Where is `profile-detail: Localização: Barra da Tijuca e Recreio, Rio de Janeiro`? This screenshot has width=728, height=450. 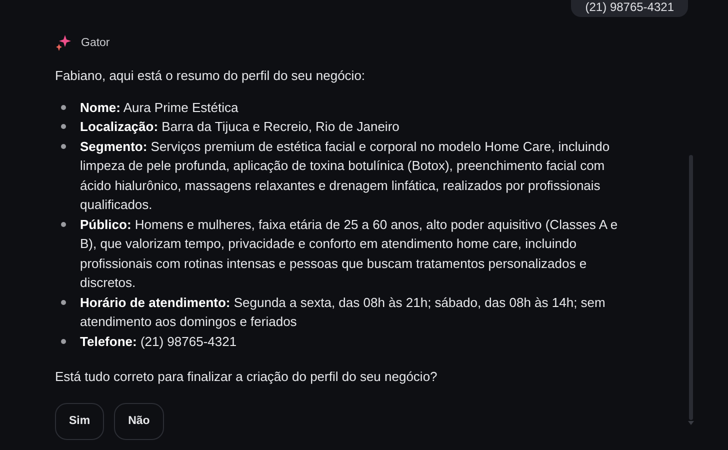
profile-detail: Localização: Barra da Tijuca e Recreio, Rio de Janeiro is located at coordinates (240, 127).